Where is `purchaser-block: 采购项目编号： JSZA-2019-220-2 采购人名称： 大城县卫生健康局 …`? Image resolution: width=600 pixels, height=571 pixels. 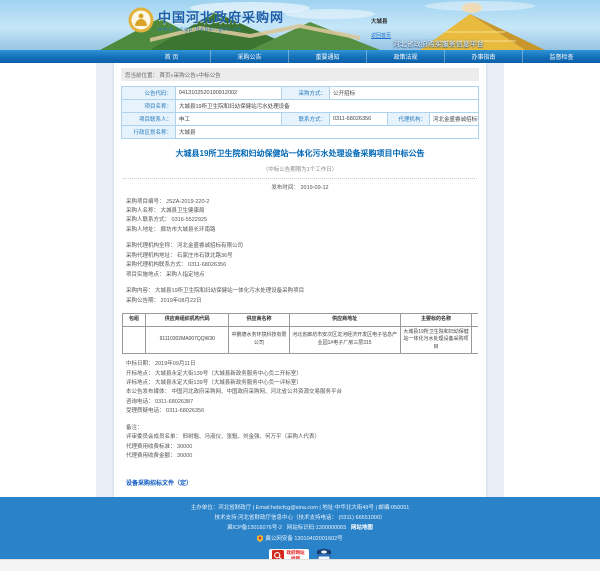
purchaser-block: 采购项目编号： JSZA-2019-220-2 采购人名称： 大城县卫生健康局 … is located at coordinates (300, 217).